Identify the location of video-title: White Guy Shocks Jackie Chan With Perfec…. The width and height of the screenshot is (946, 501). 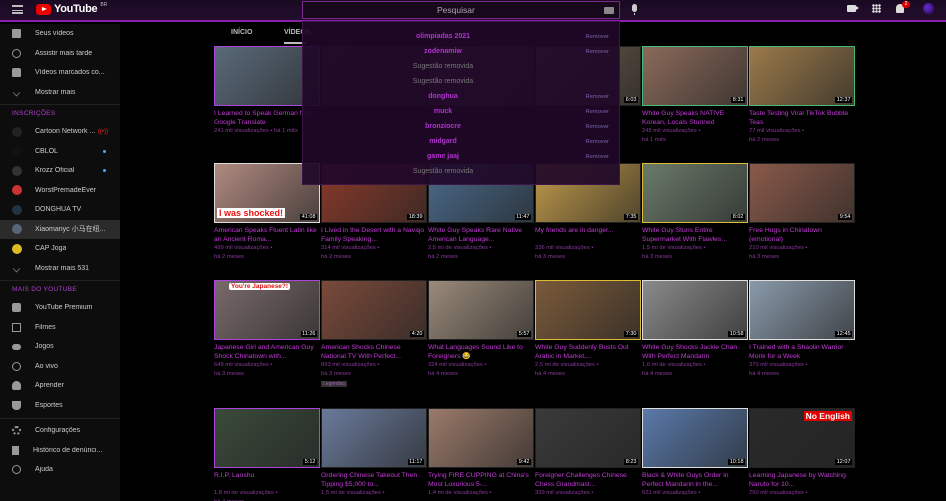
(695, 352).